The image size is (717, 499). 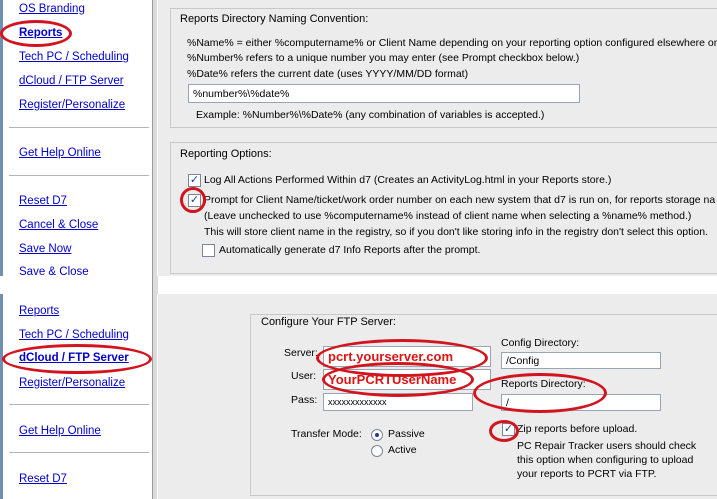 What do you see at coordinates (587, 474) in the screenshot?
I see `zip-reports-note: your reports to PCRT via FTP.` at bounding box center [587, 474].